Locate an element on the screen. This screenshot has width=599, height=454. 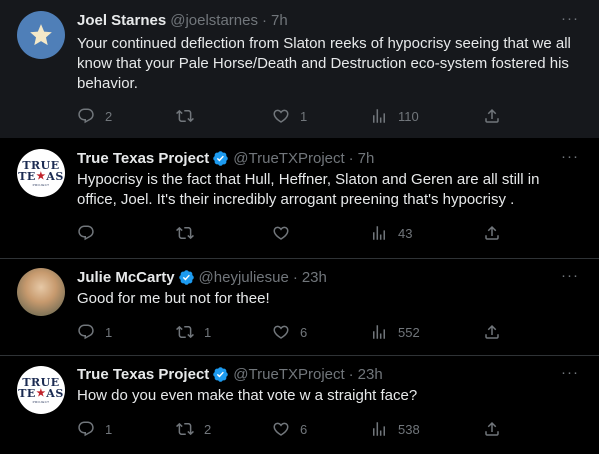
star-icon: ★ is located at coordinates (41, 393).